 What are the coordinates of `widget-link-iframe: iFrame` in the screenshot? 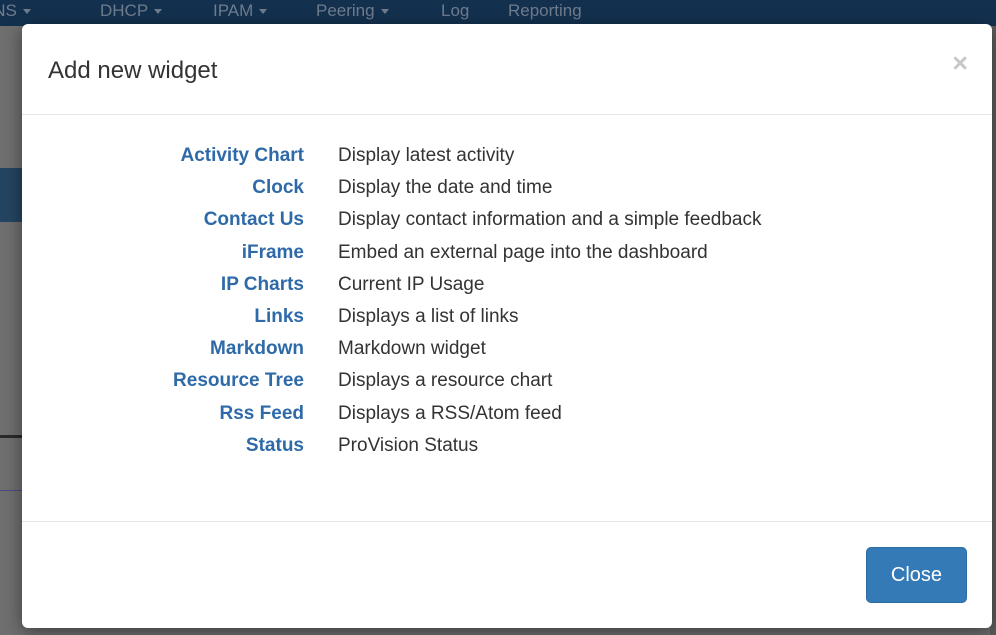 It's located at (273, 253).